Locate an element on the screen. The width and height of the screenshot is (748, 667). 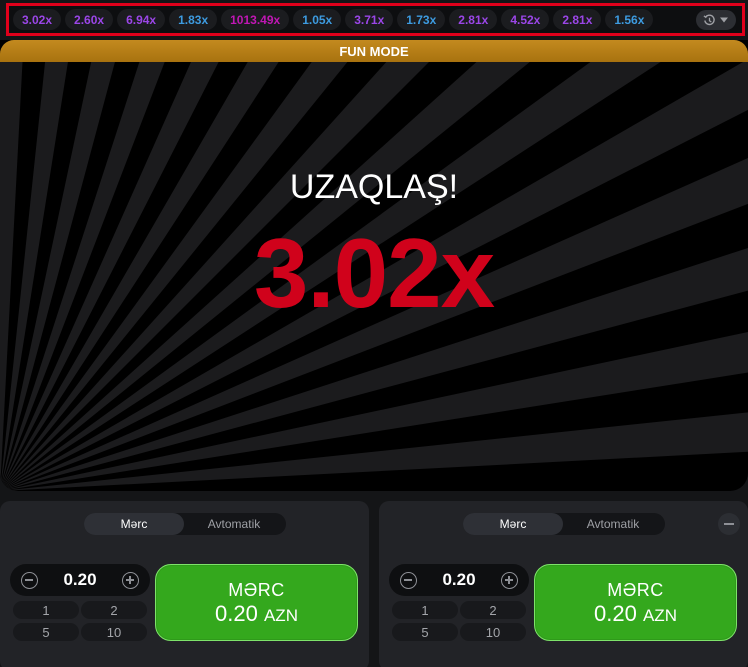
history-multiplier: 1013.49x is located at coordinates (255, 19).